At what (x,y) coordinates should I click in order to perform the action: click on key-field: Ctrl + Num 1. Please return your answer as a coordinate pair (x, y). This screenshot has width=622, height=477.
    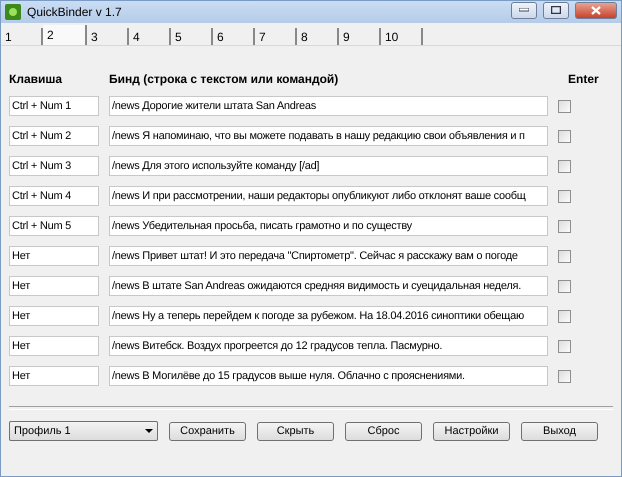
    Looking at the image, I should click on (54, 106).